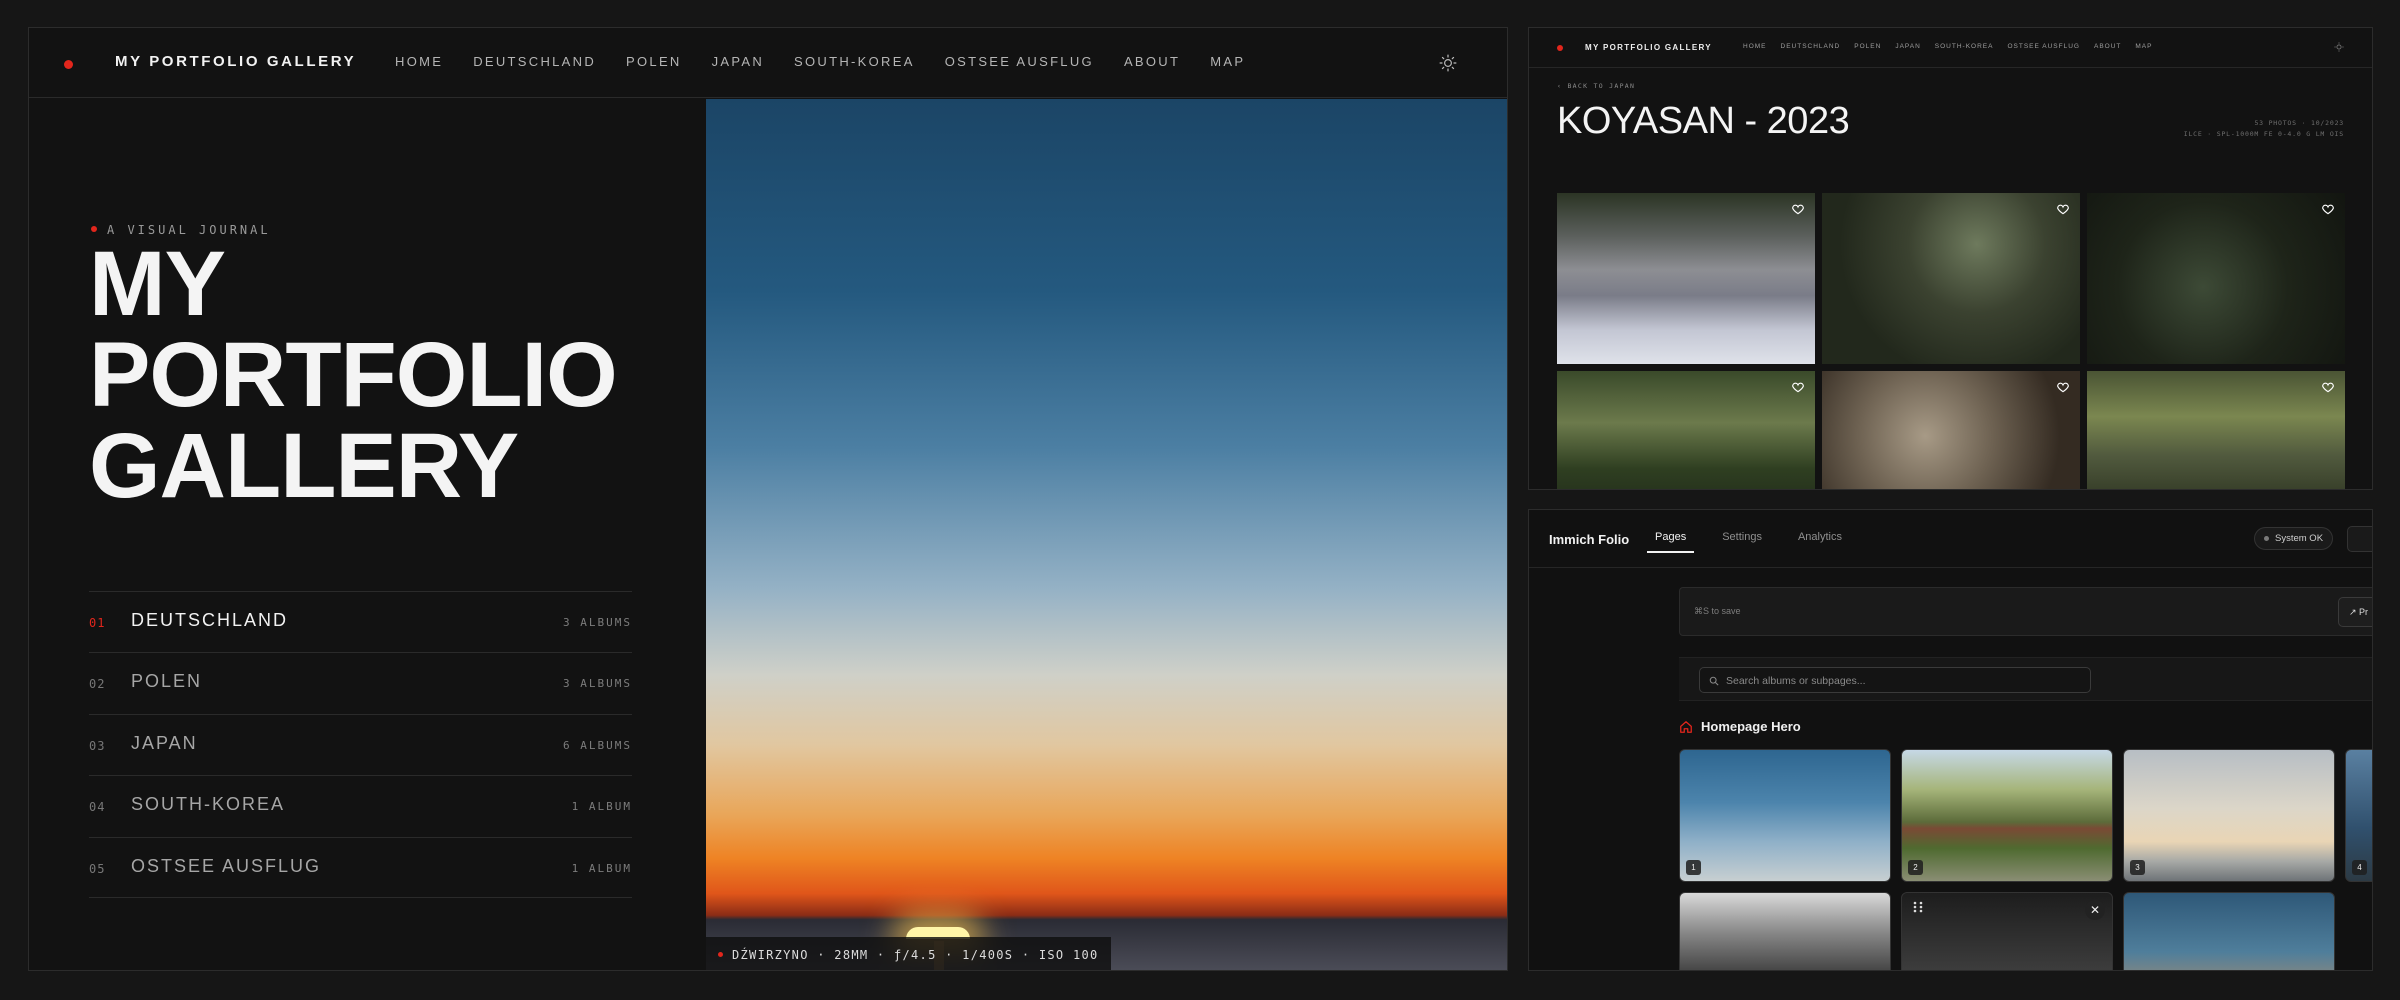  What do you see at coordinates (1918, 907) in the screenshot?
I see `drag-handle-icon` at bounding box center [1918, 907].